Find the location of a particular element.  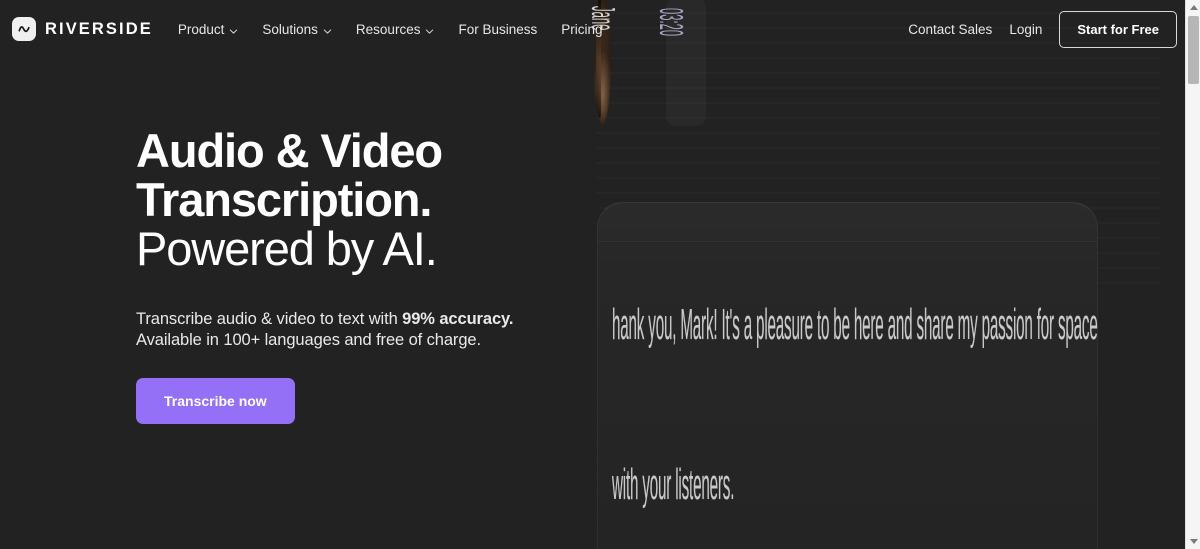

nav-item-product: Product is located at coordinates (208, 29).